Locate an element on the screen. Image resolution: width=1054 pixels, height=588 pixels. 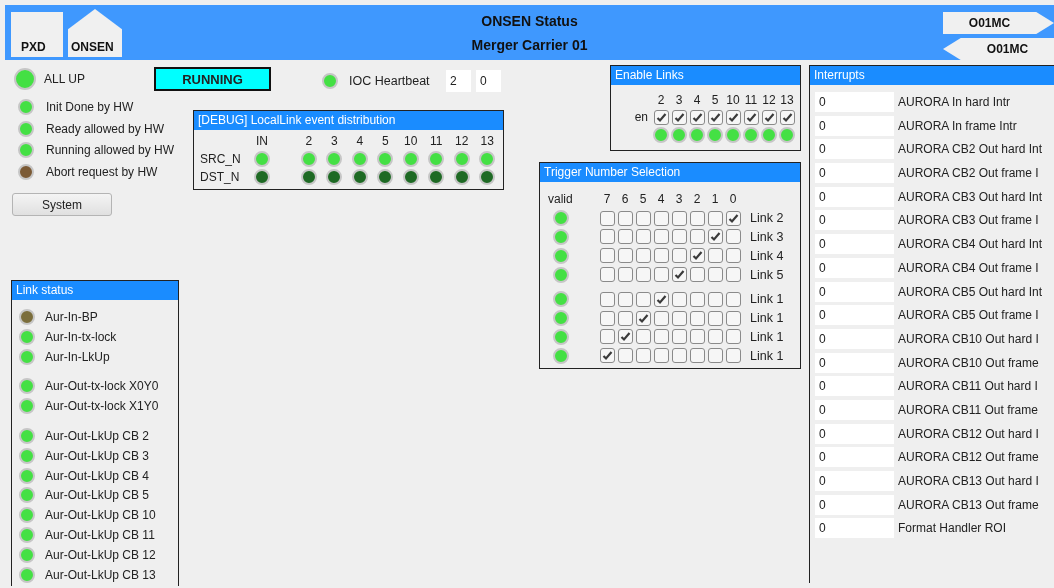
next-button: O01MC is located at coordinates (998, 23).